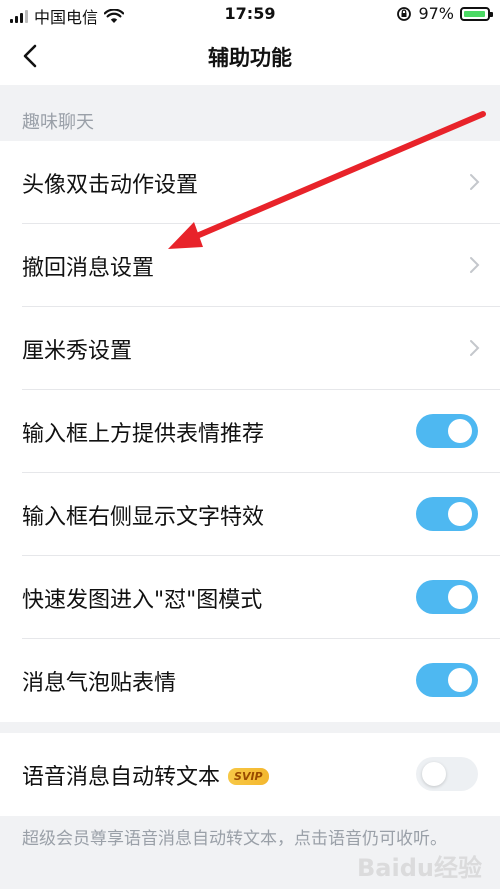 Image resolution: width=500 pixels, height=889 pixels. What do you see at coordinates (77, 351) in the screenshot?
I see `row-label: 厘米秀设置` at bounding box center [77, 351].